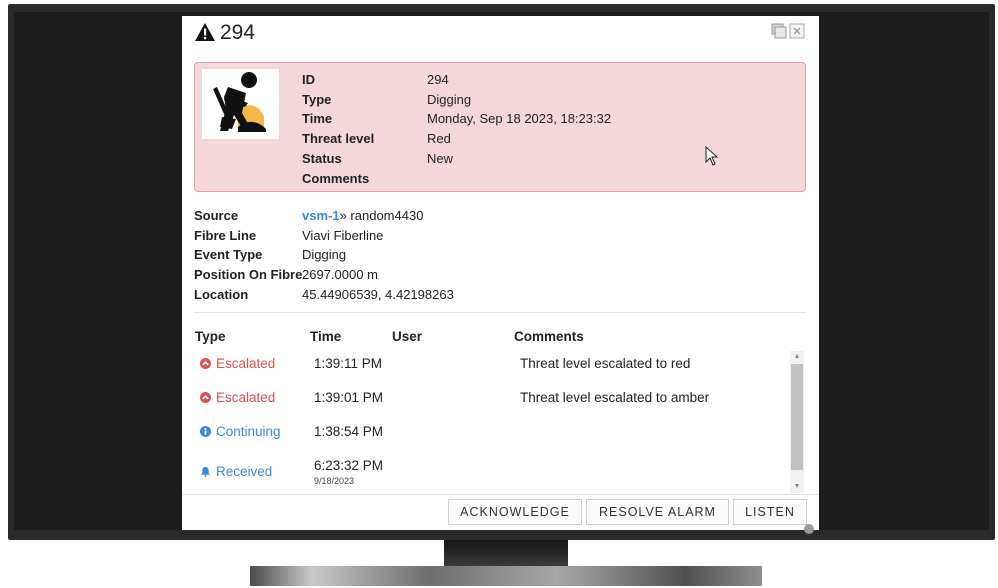 The image size is (998, 588). I want to click on alarm-status-row: Status New, so click(456, 159).